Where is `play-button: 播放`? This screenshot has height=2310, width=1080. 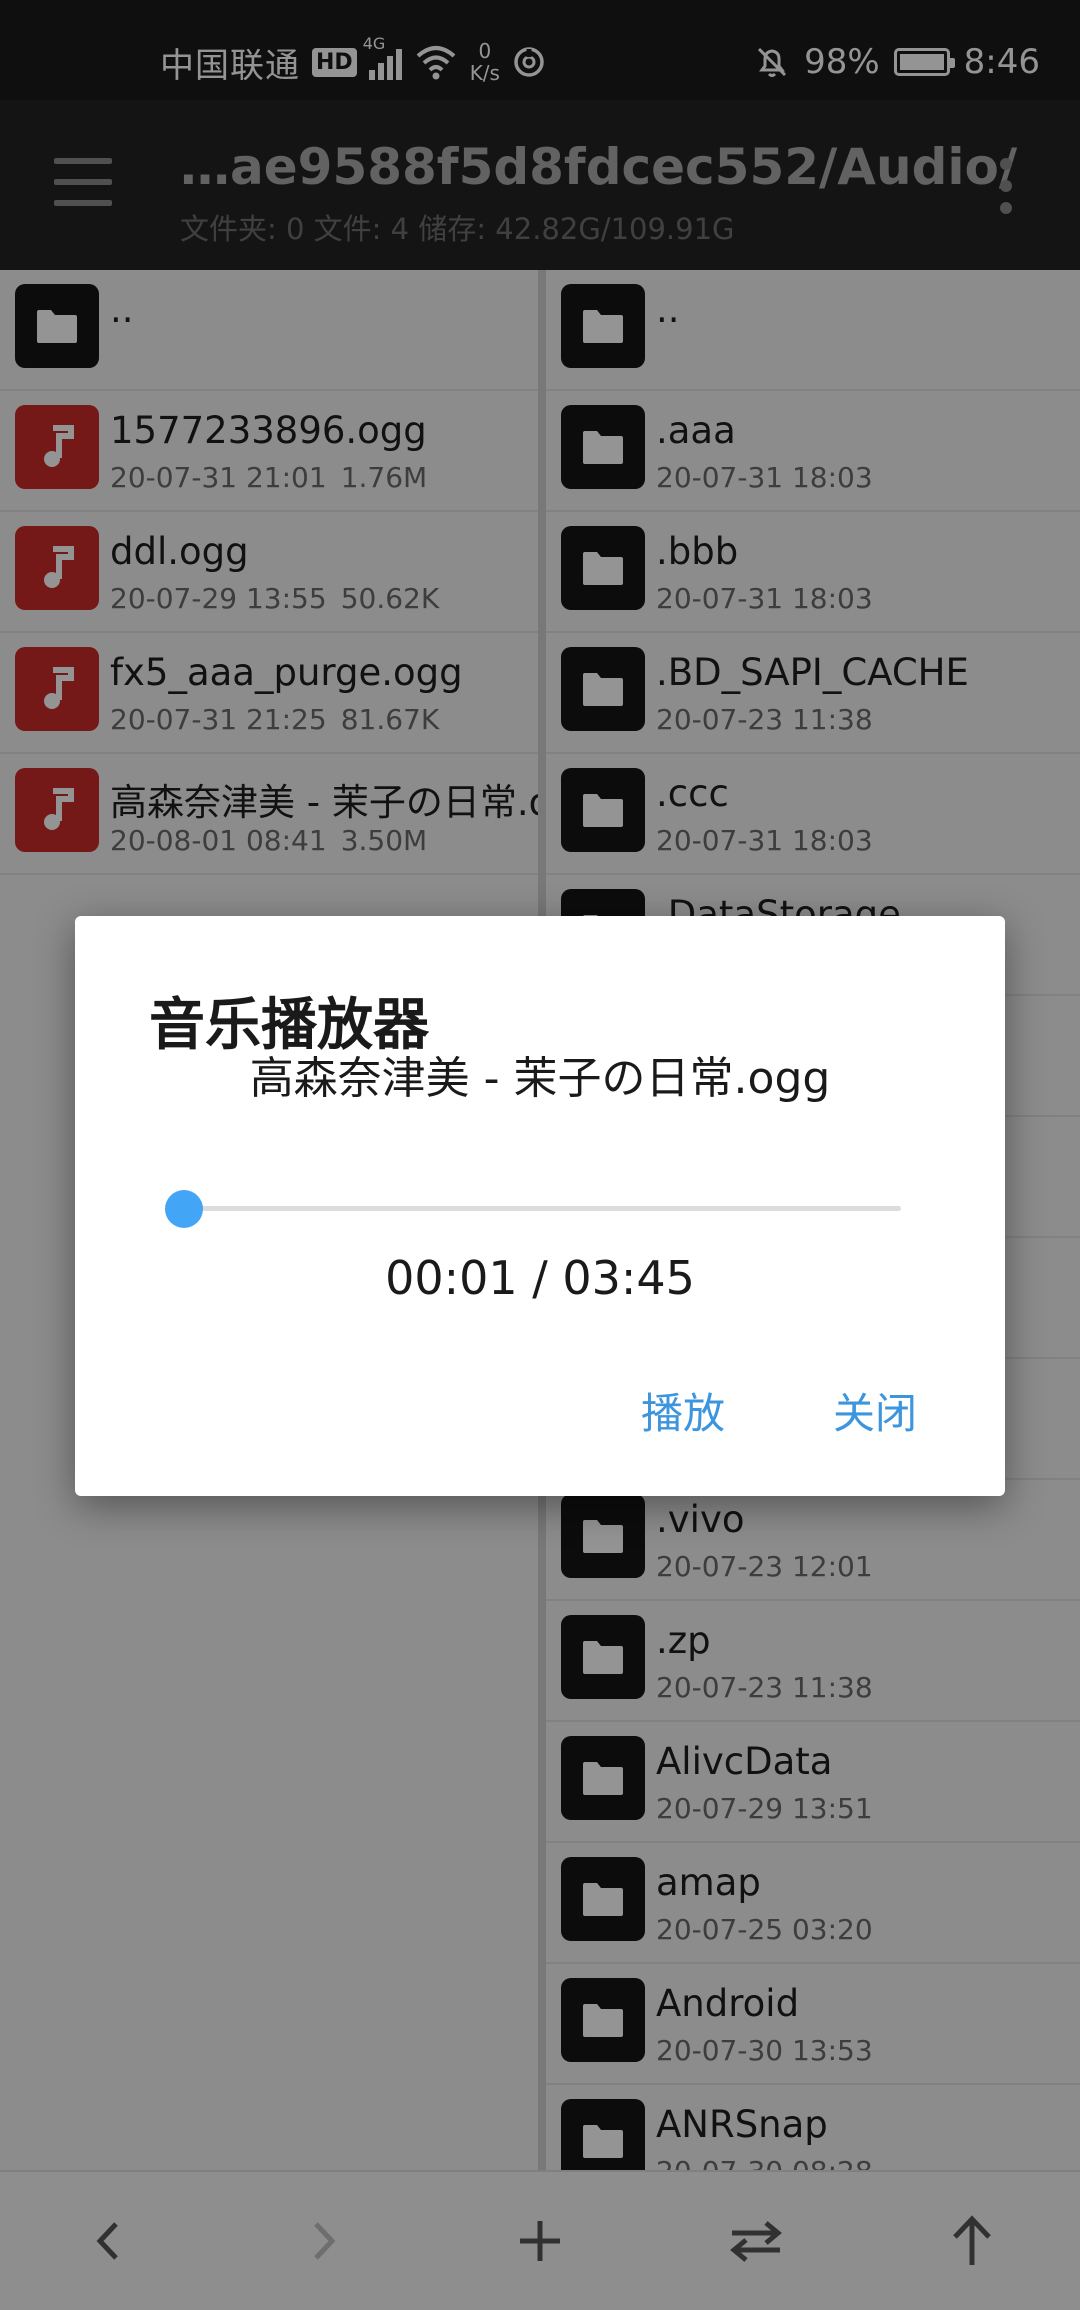 play-button: 播放 is located at coordinates (683, 1410).